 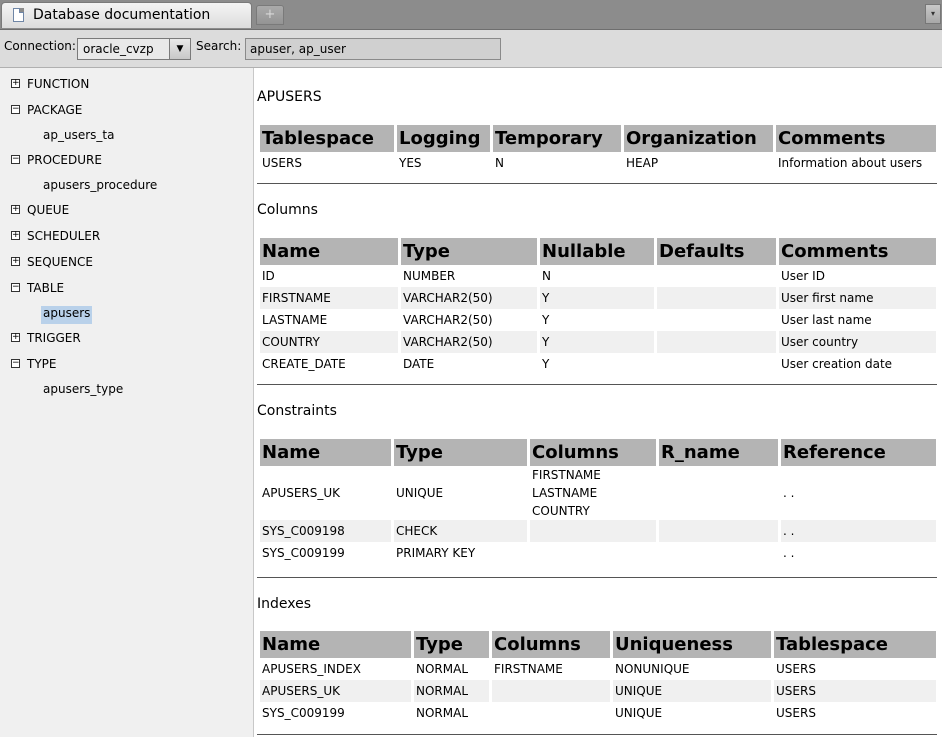 I want to click on table-row: LASTNAME VARCHAR2(50) Y User last name, so click(x=598, y=320).